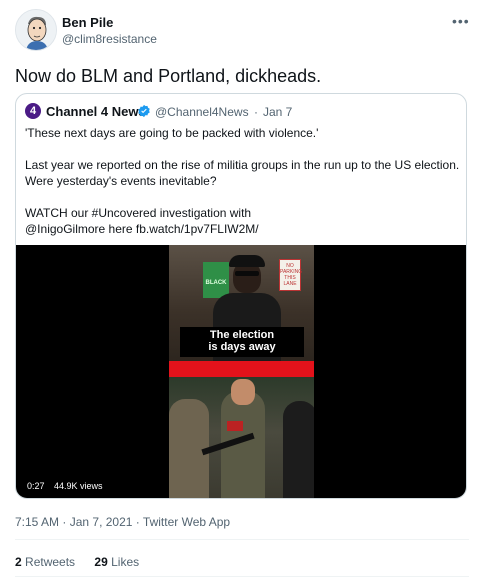 Image resolution: width=484 pixels, height=578 pixels. Describe the element at coordinates (168, 76) in the screenshot. I see `tweet-text: Now do BLM and Portland, dickheads.` at that location.